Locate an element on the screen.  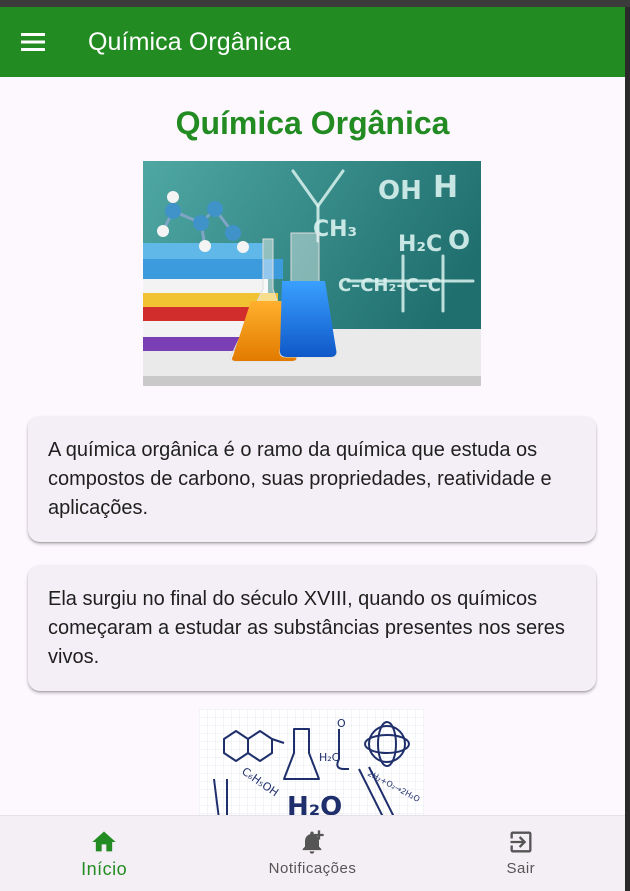
app-bar: Química Orgânica is located at coordinates (312, 42).